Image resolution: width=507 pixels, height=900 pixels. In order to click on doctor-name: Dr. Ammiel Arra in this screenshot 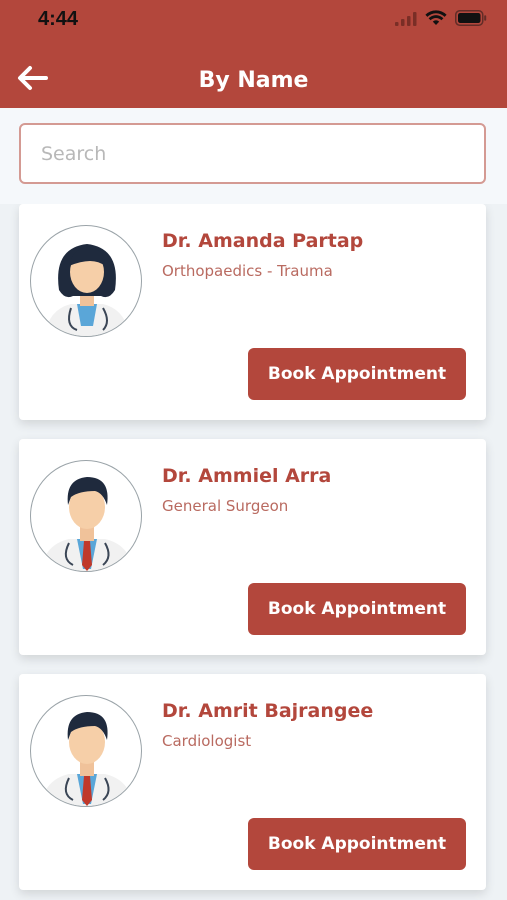, I will do `click(247, 476)`.